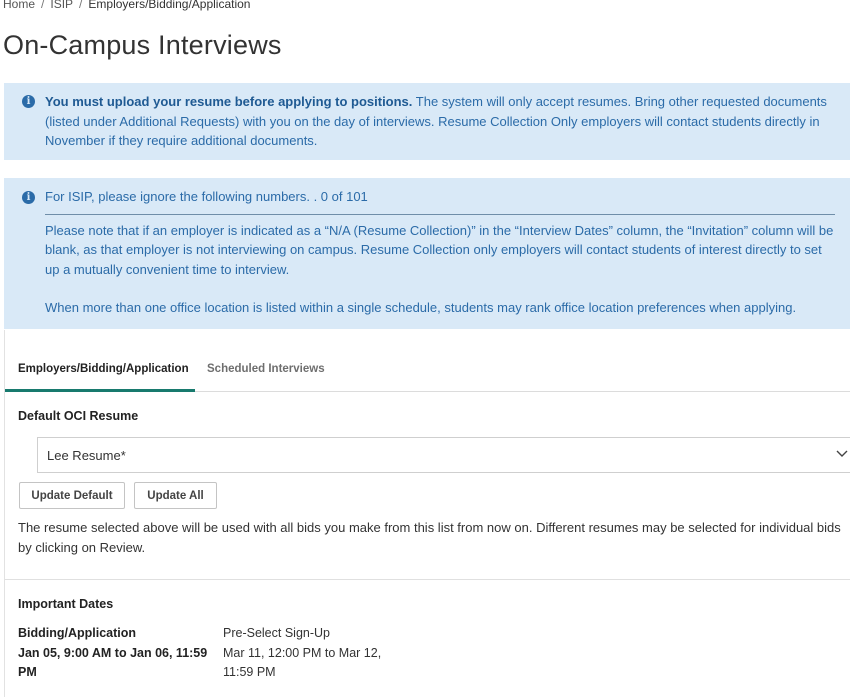  Describe the element at coordinates (266, 361) in the screenshot. I see `tab-scheduled-interviews: Scheduled Interviews` at that location.